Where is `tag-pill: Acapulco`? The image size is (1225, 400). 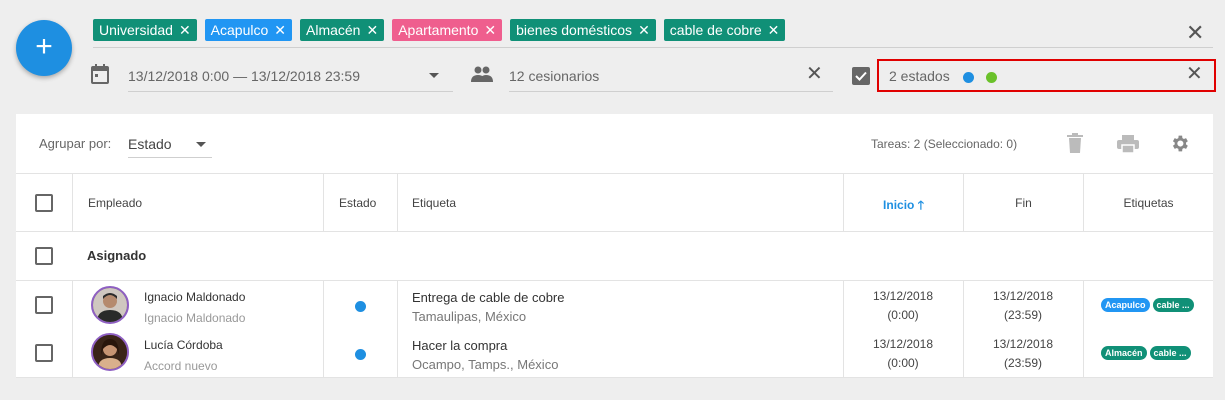
tag-pill: Acapulco is located at coordinates (1125, 305).